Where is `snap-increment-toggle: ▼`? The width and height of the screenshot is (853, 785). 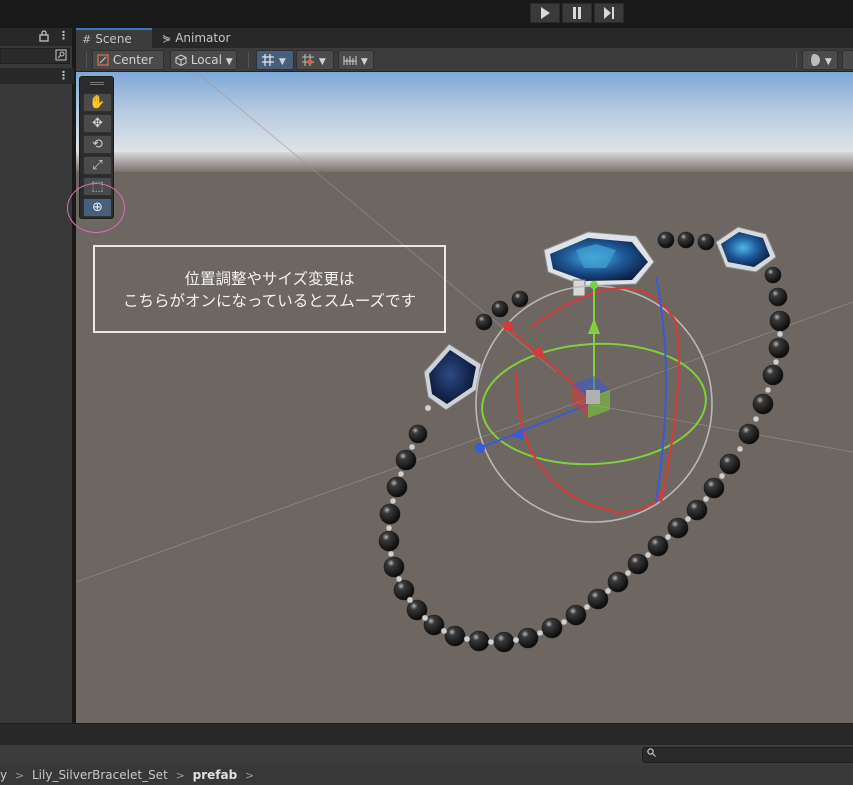 snap-increment-toggle: ▼ is located at coordinates (315, 60).